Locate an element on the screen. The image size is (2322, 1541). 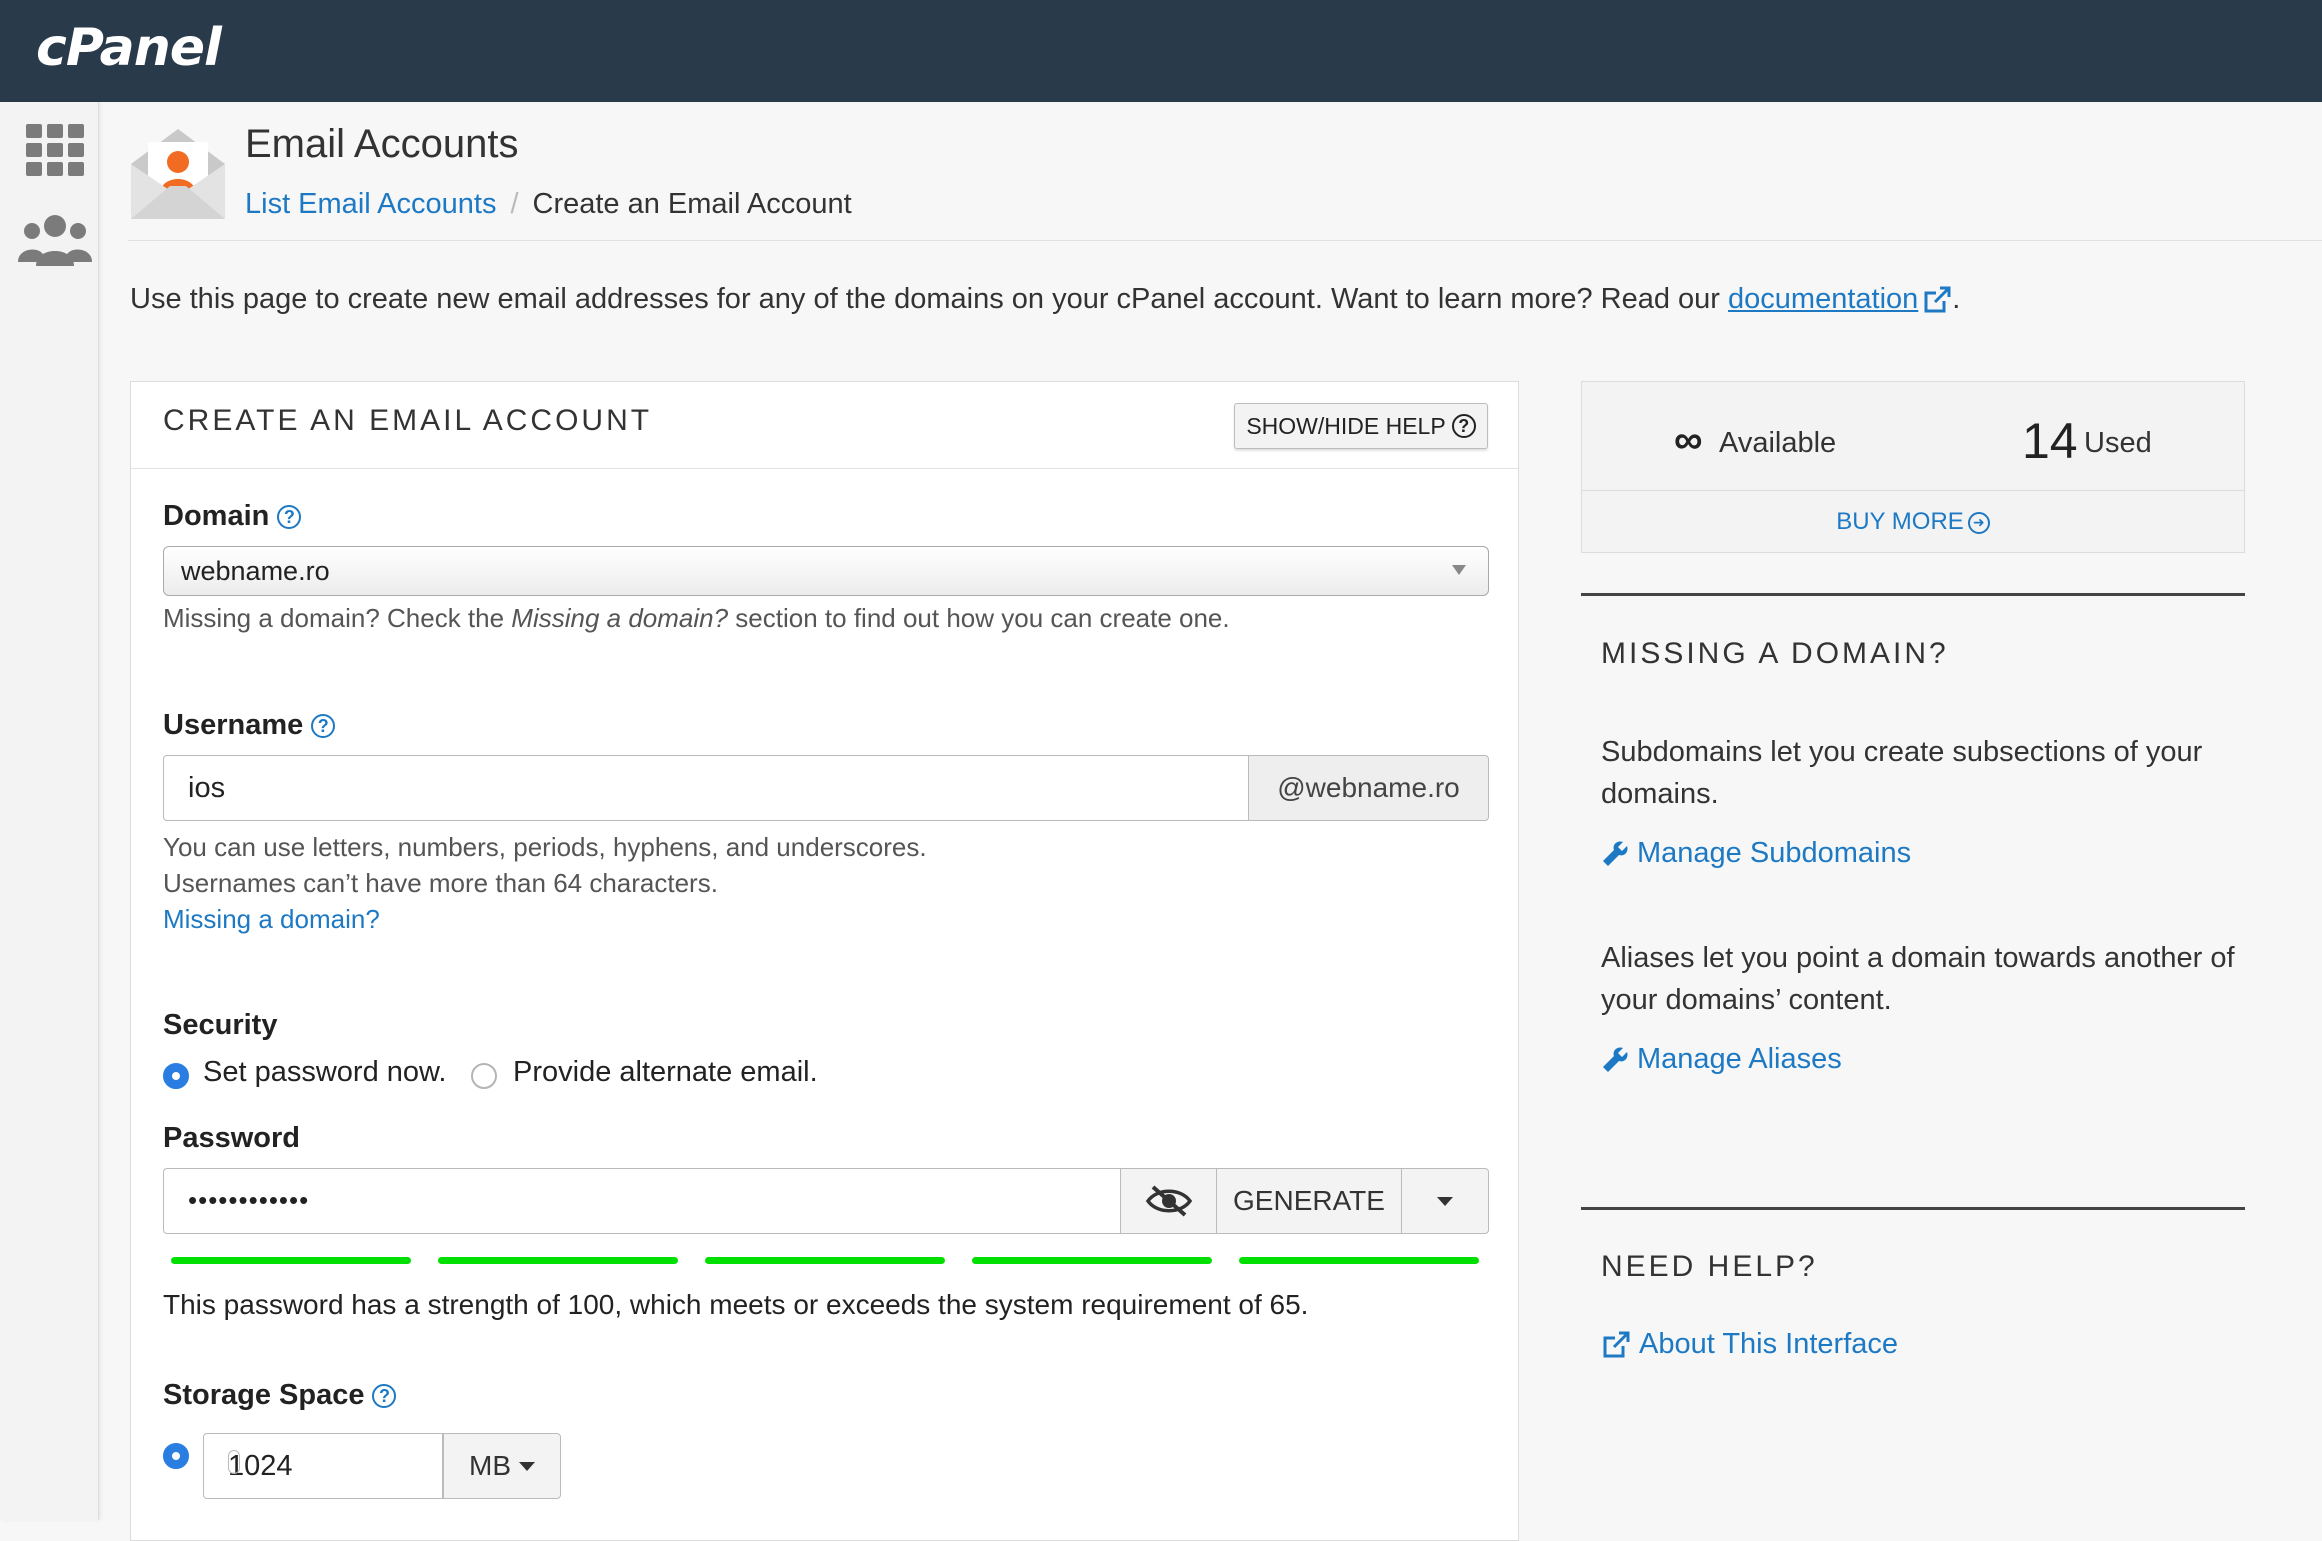
storage-label: Storage Space? is located at coordinates (280, 1395).